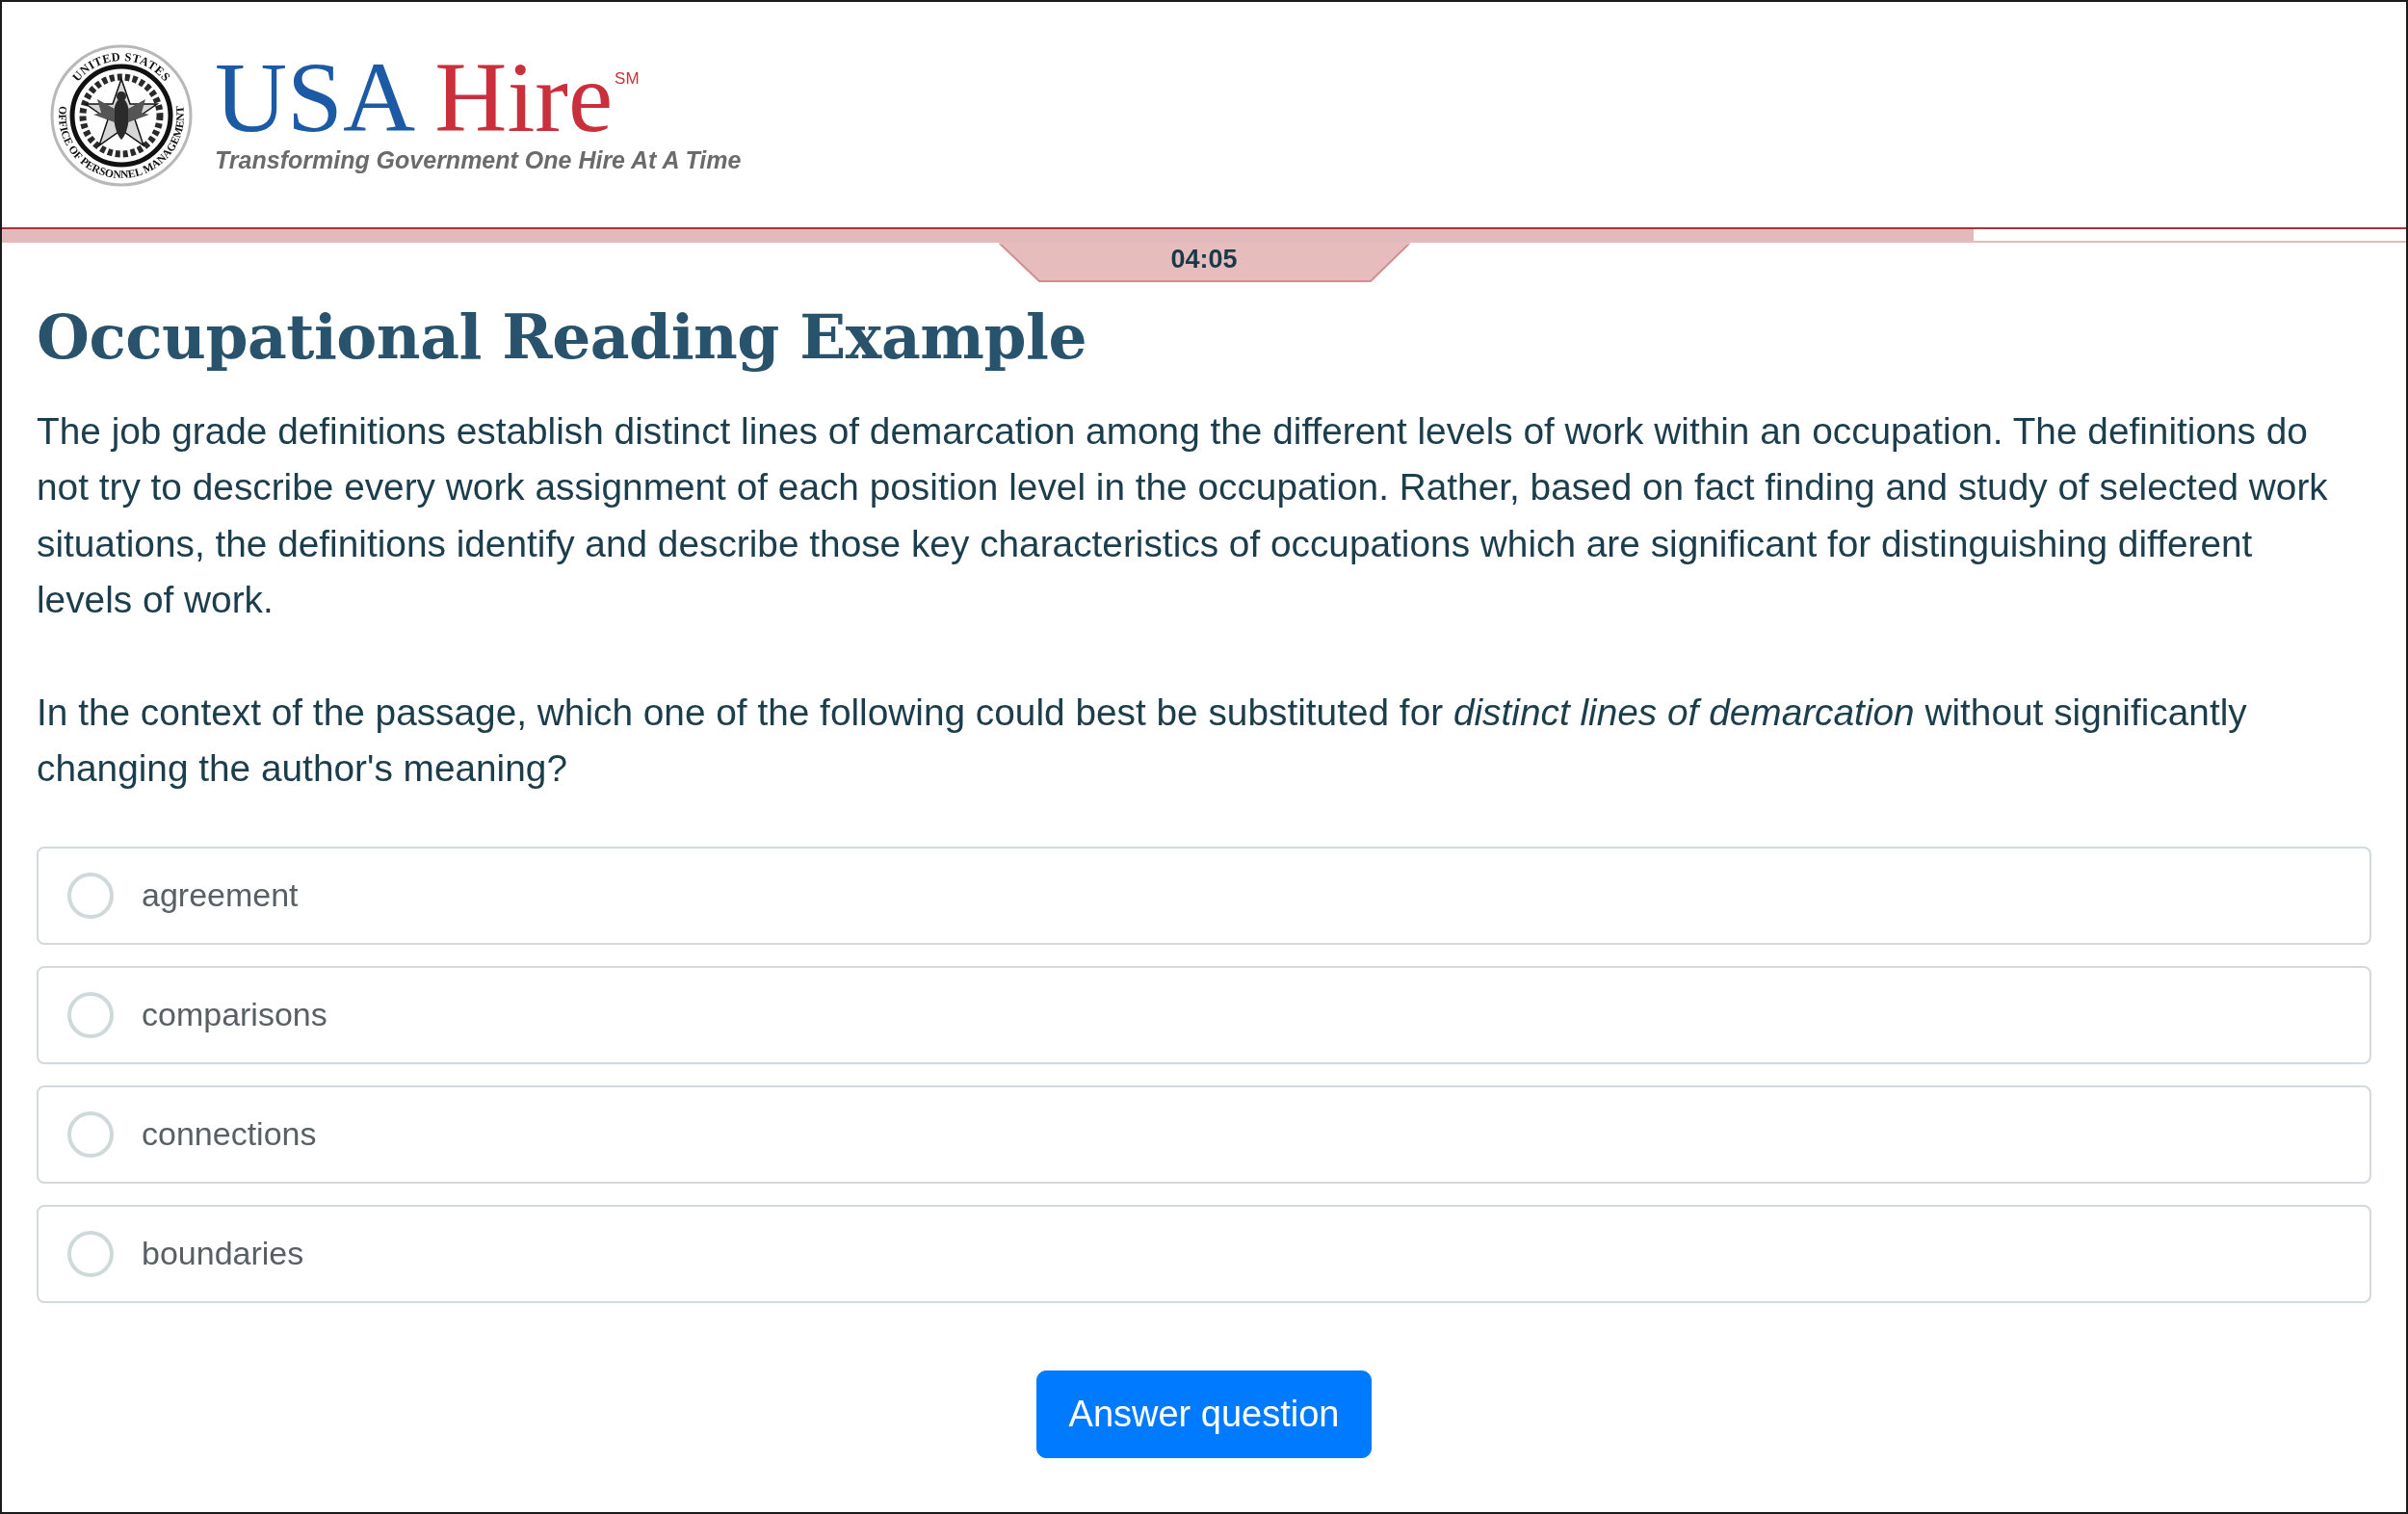 The height and width of the screenshot is (1514, 2408). Describe the element at coordinates (1183, 515) in the screenshot. I see `passage-text: The job grade definitions establish distinct lines of demarcation among the different levels of work within an occupation. The definitions do not try to describe every work assignment of each position level in the occupation. Rather, based on fact finding and study of selected work situations, the definitions identify and describe those key characteristics of occupations which are significant for distinguishing different levels of work.` at that location.